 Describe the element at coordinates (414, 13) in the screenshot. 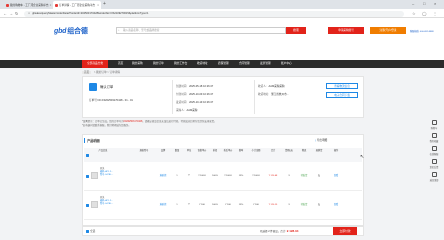

I see `star-icon: ☆` at that location.